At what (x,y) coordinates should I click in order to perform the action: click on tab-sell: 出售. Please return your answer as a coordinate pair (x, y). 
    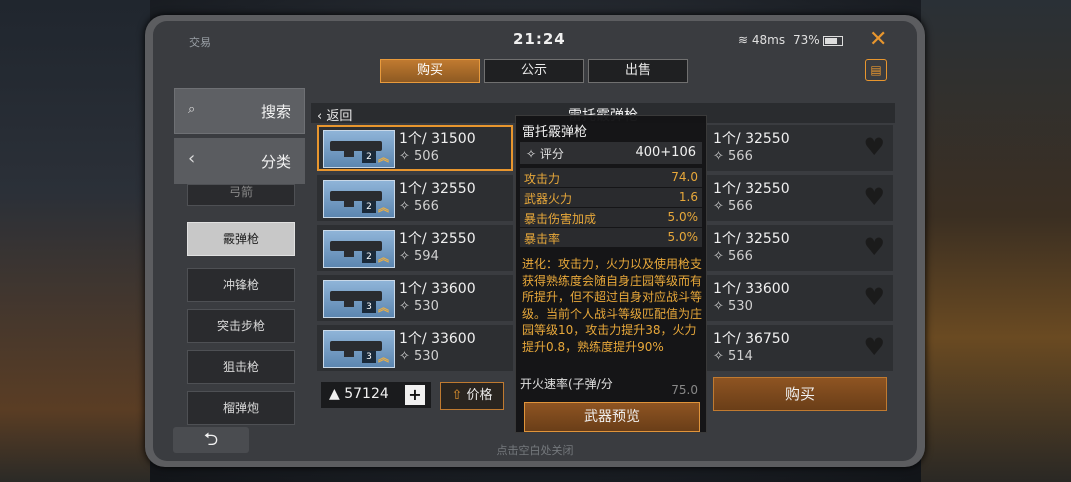
    Looking at the image, I should click on (638, 71).